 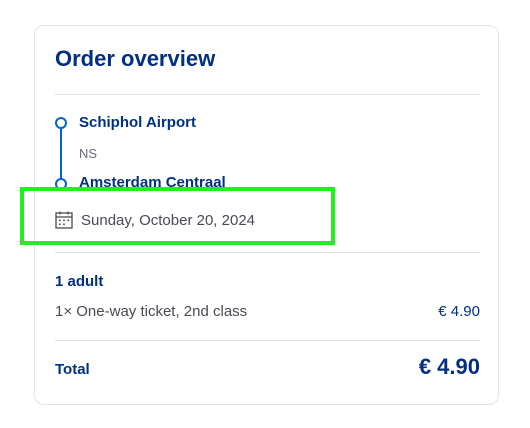 What do you see at coordinates (267, 340) in the screenshot?
I see `divider-bottom` at bounding box center [267, 340].